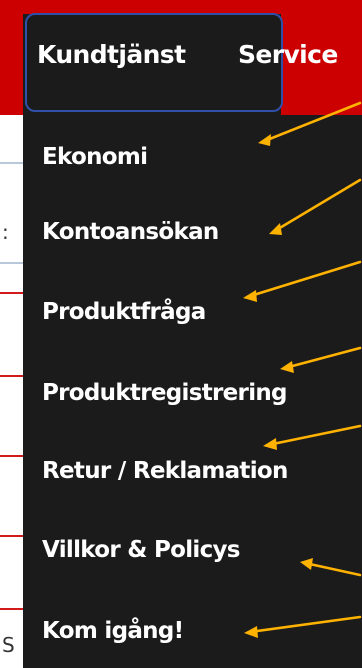 This screenshot has height=668, width=362. What do you see at coordinates (288, 54) in the screenshot?
I see `nav-item-service: Service` at bounding box center [288, 54].